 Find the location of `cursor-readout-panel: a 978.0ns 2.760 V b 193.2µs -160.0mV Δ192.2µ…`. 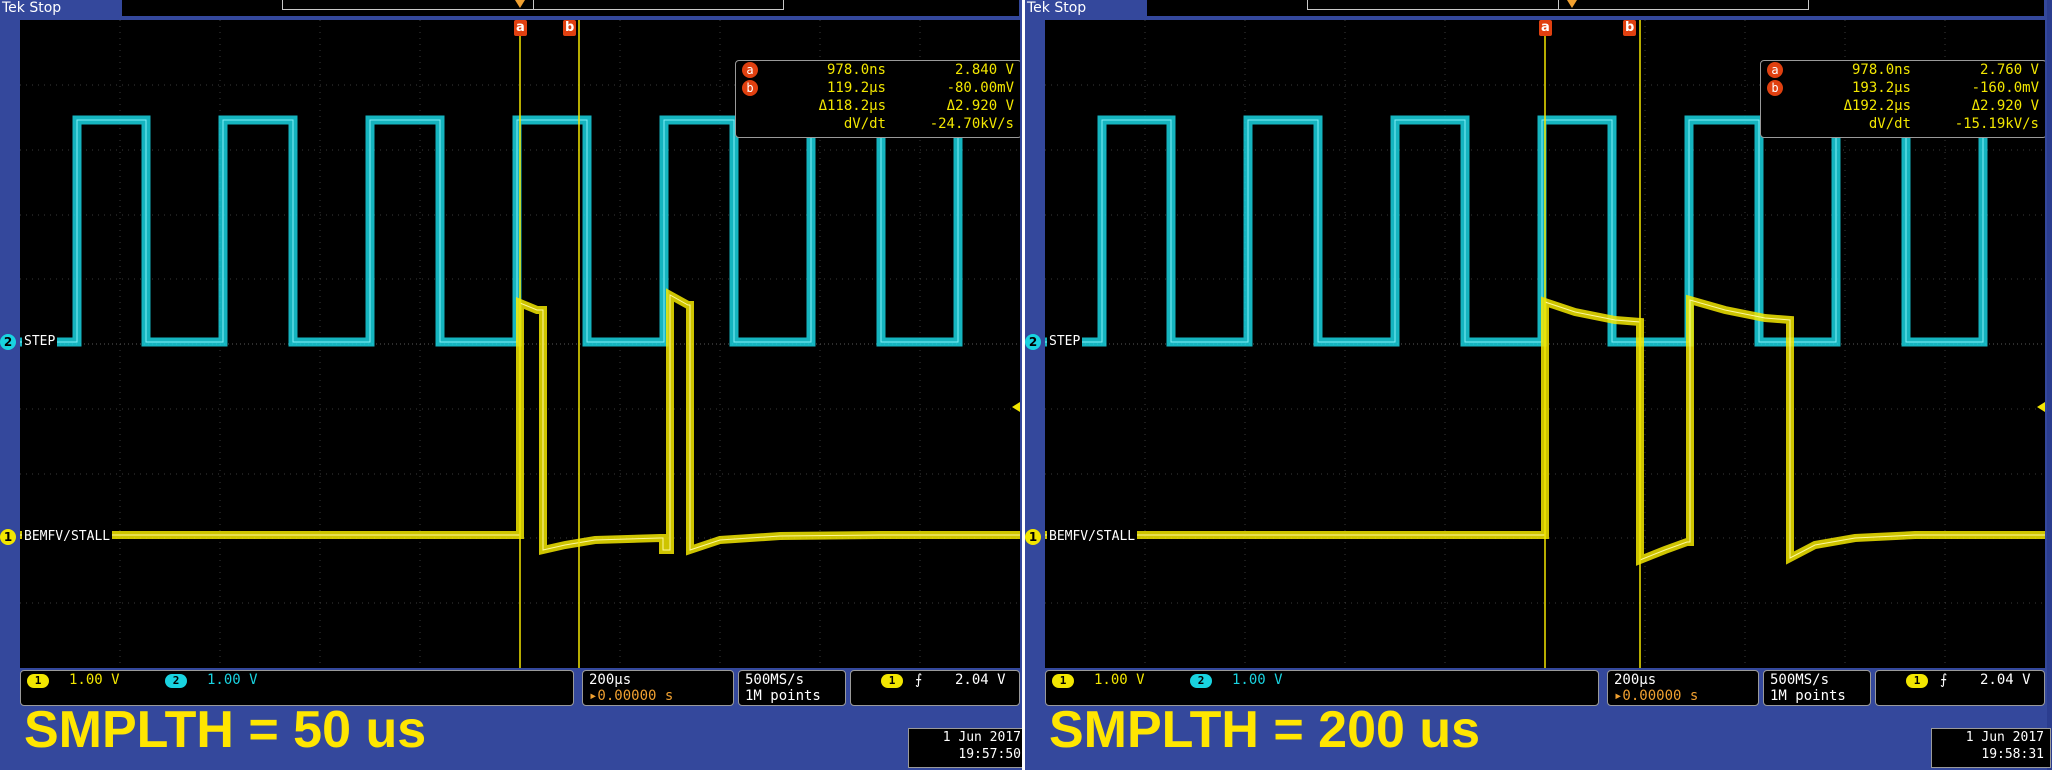

cursor-readout-panel: a 978.0ns 2.760 V b 193.2µs -160.0mV Δ192.2µ… is located at coordinates (1902, 99).